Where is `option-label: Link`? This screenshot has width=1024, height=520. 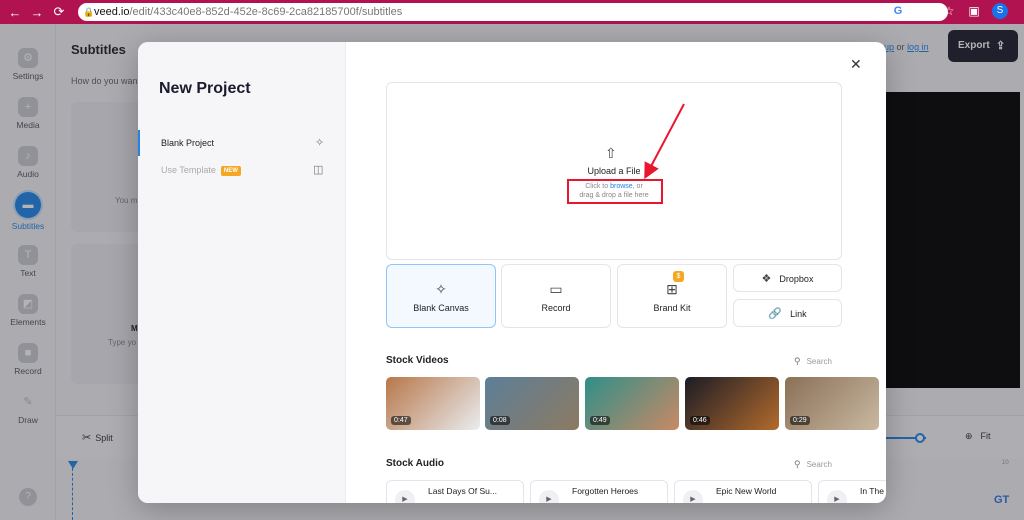
option-label: Link is located at coordinates (798, 314).